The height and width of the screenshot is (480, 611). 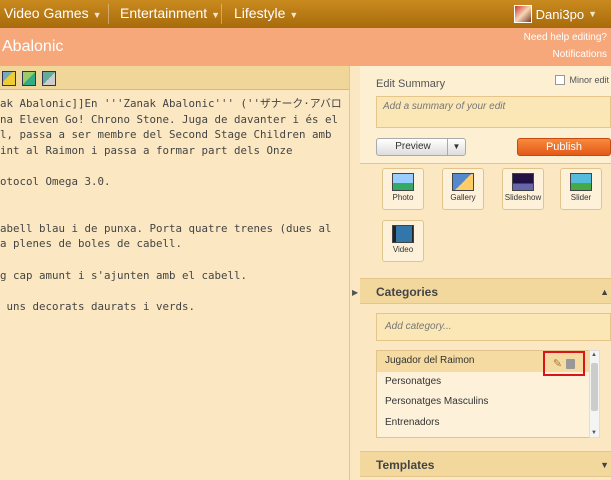 What do you see at coordinates (487, 423) in the screenshot?
I see `category-item: Entrenadors` at bounding box center [487, 423].